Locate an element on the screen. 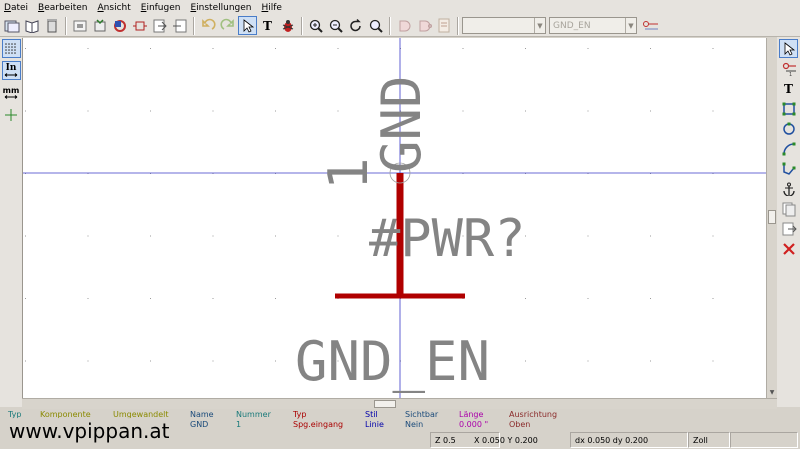  de-morgan-normal-icon is located at coordinates (403, 25).